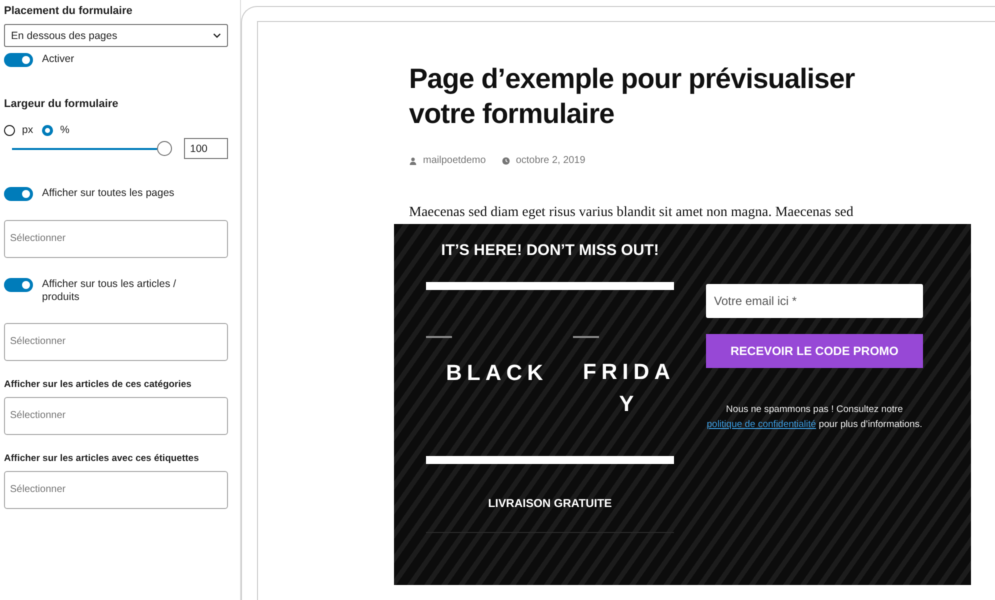  I want to click on email-field: Votre email ici *, so click(814, 301).